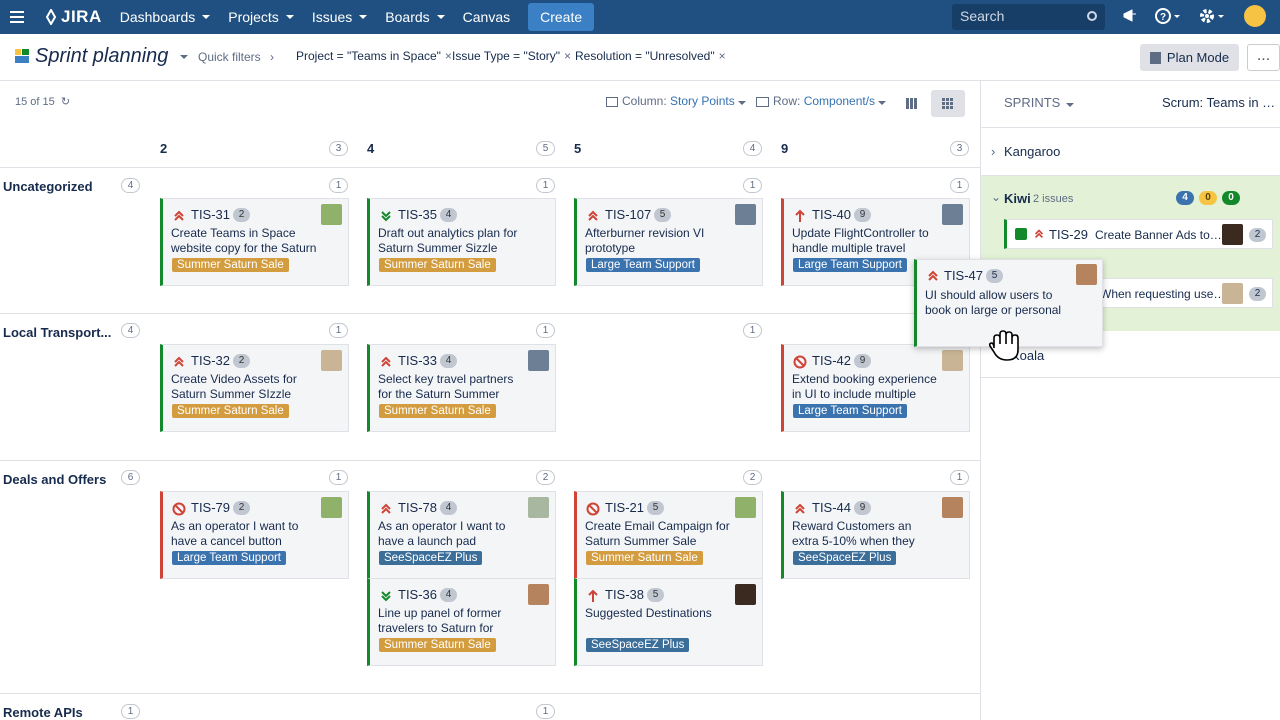  Describe the element at coordinates (655, 595) in the screenshot. I see `story-points: 5` at that location.